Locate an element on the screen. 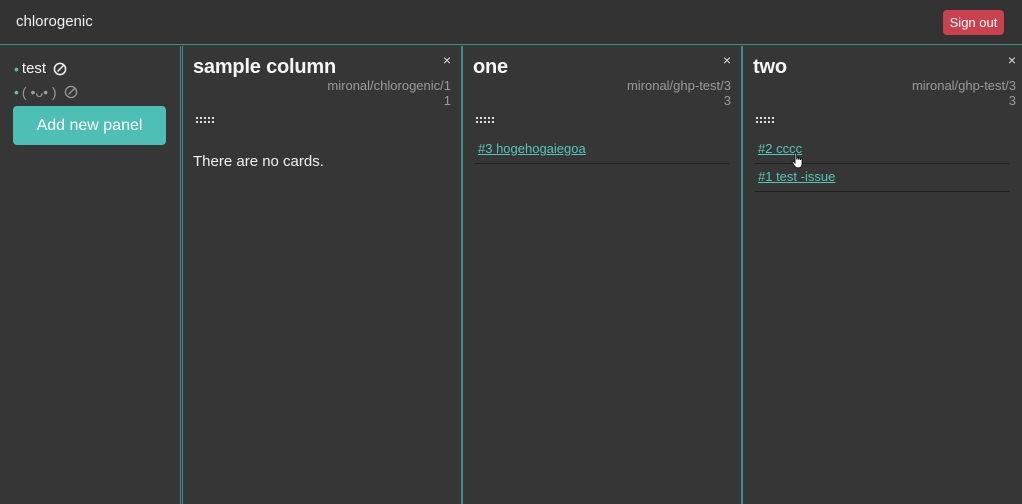 Image resolution: width=1022 pixels, height=504 pixels. card-link: #1 test -issue is located at coordinates (796, 176).